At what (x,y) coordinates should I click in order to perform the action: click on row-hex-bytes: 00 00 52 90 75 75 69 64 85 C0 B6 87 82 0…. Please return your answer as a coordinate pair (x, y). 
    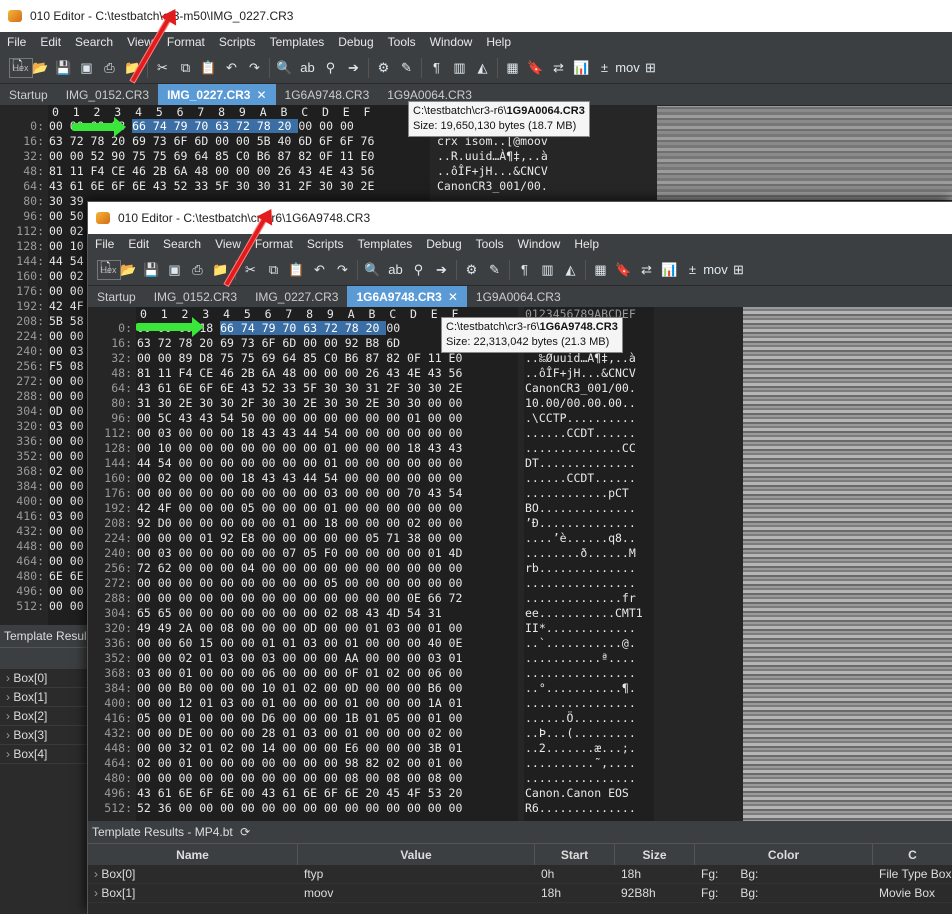
    Looking at the image, I should click on (211, 156).